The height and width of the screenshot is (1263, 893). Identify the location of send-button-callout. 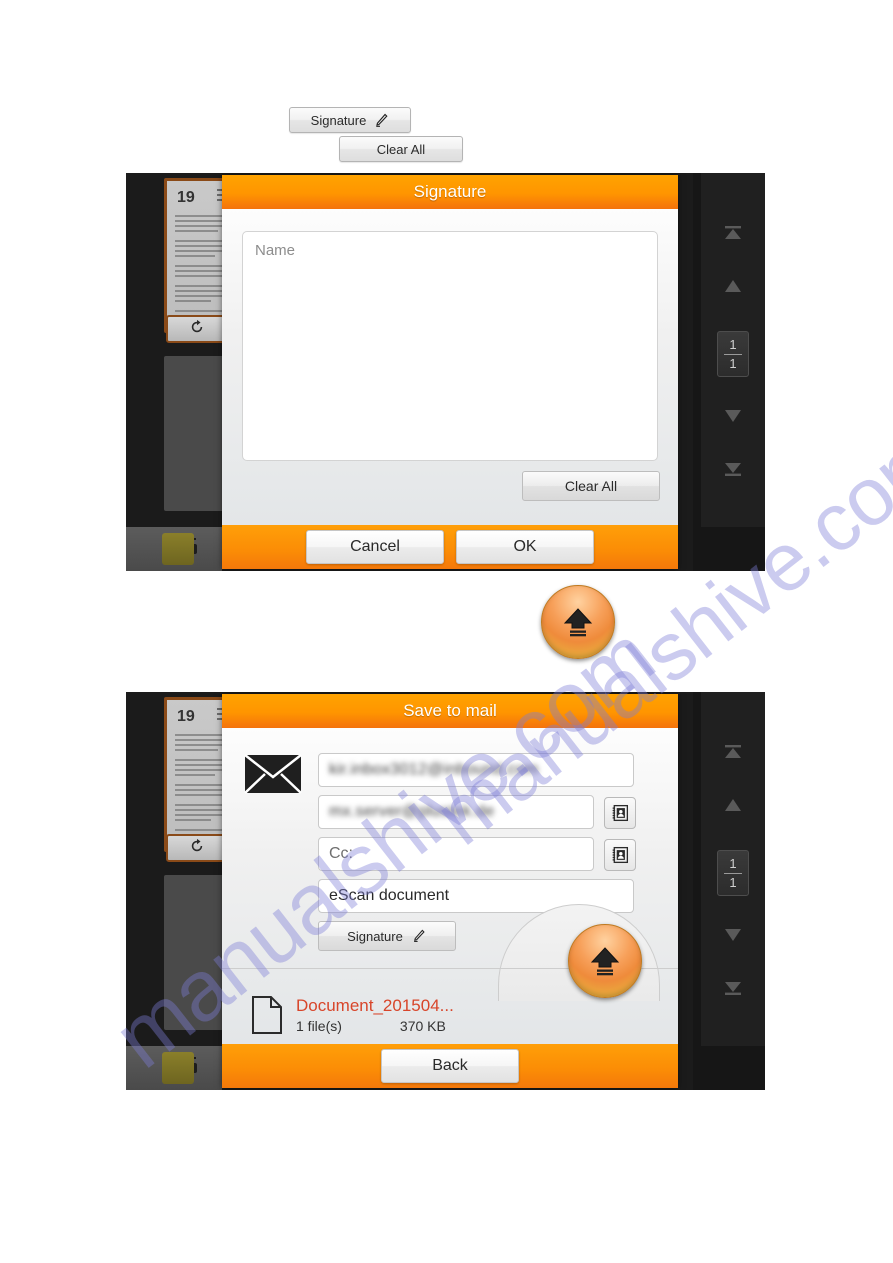
(578, 622).